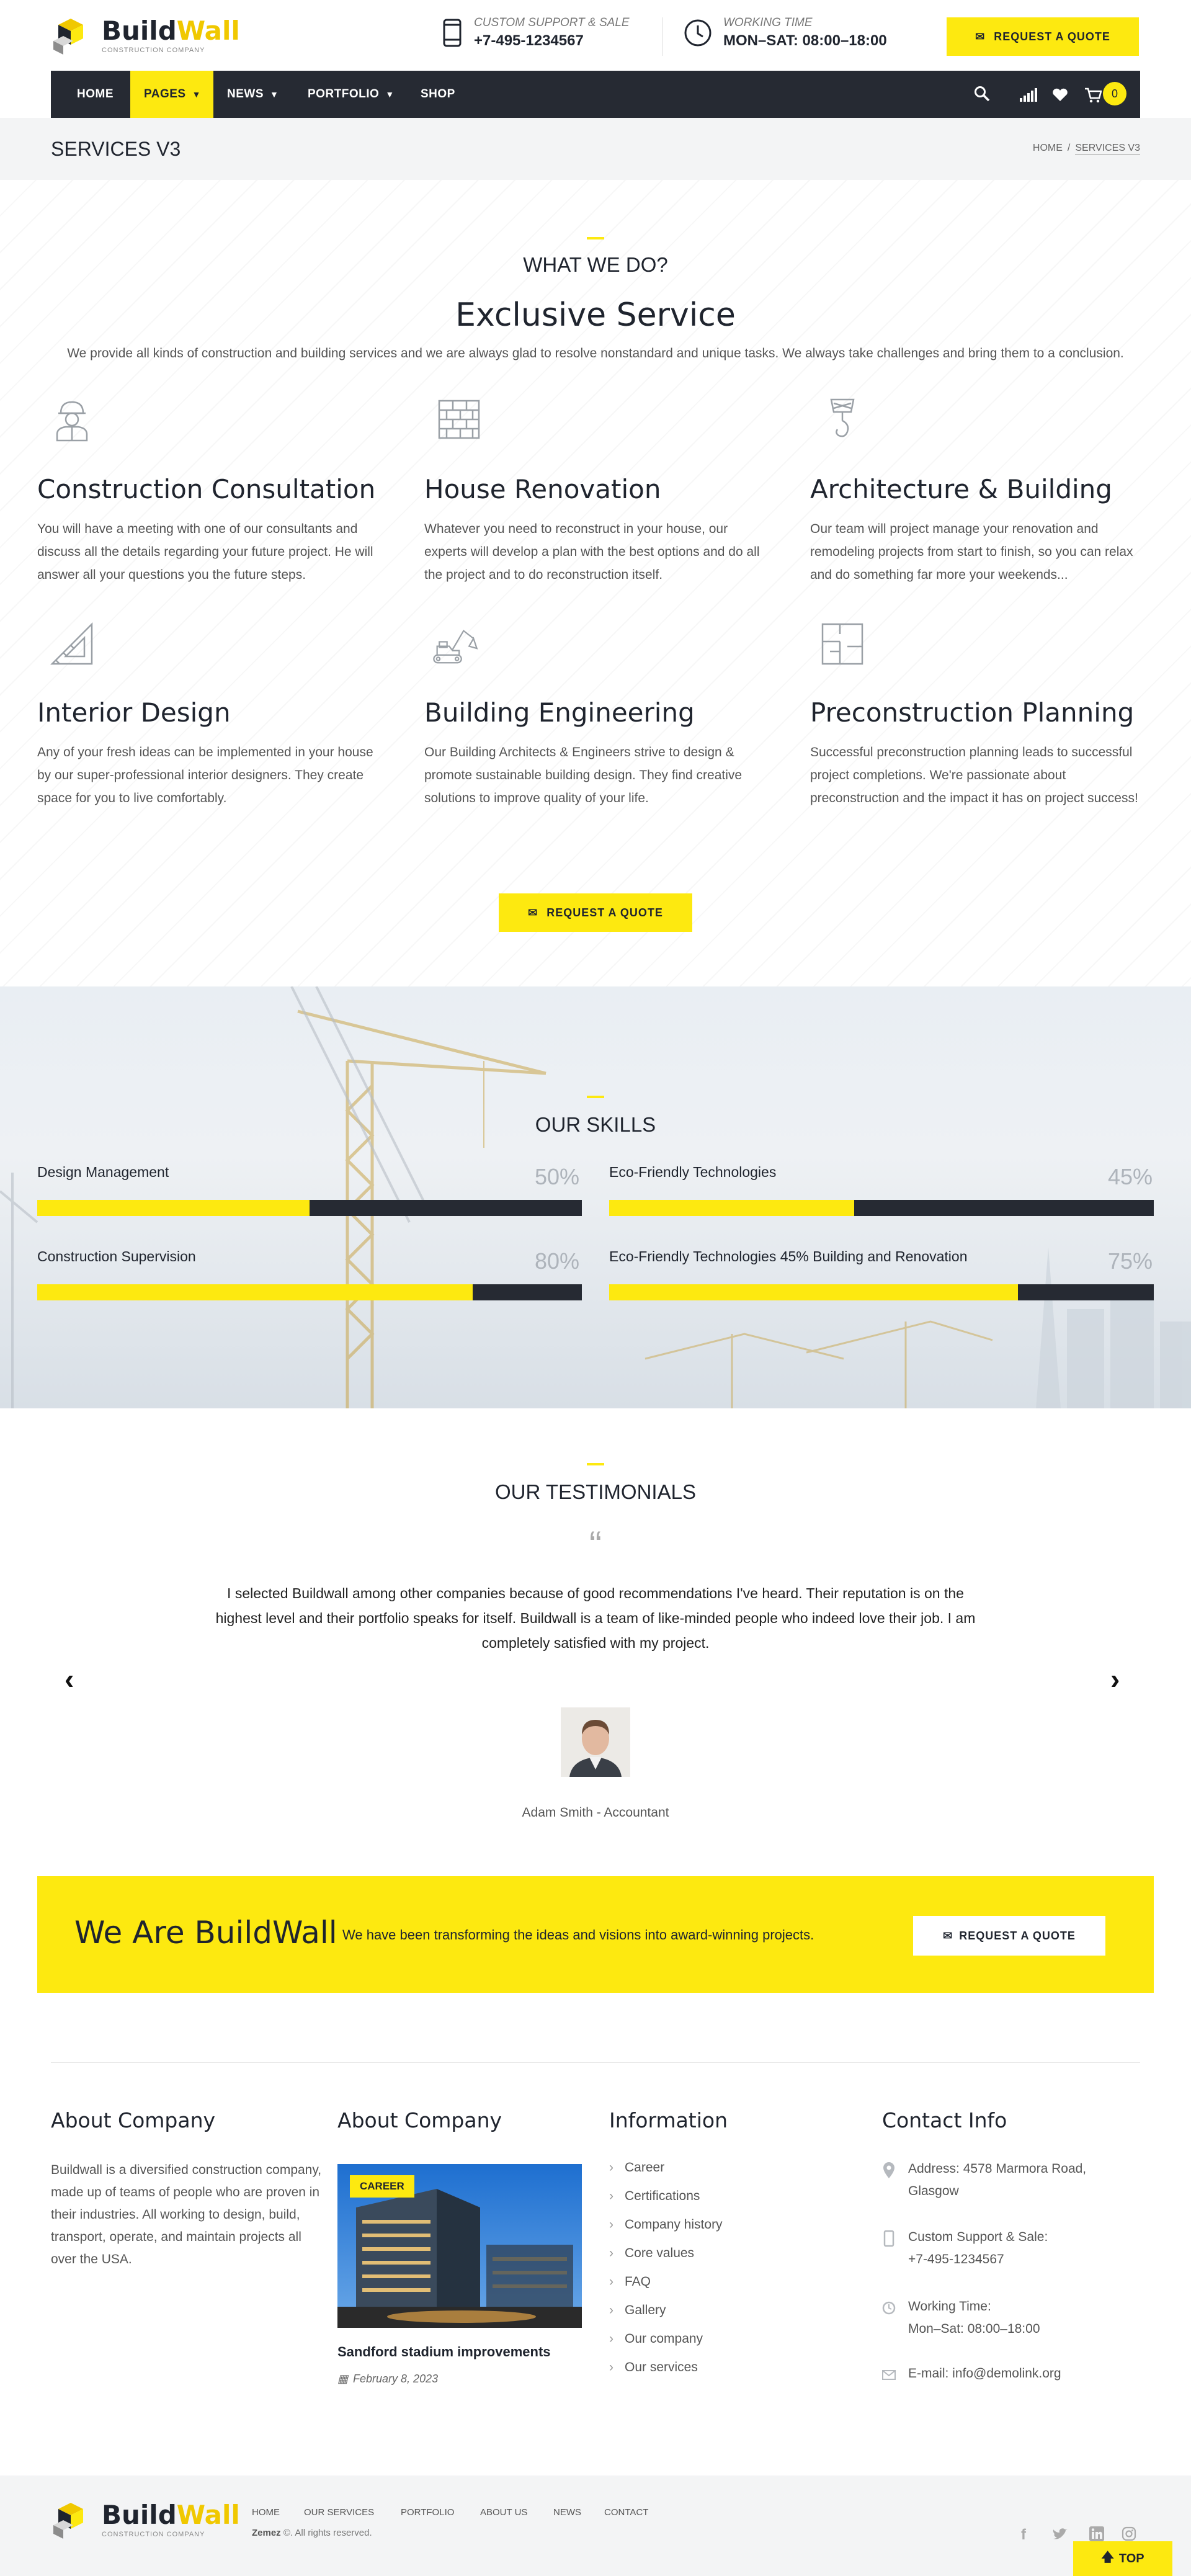  What do you see at coordinates (805, 40) in the screenshot?
I see `hours-value: MON–SAT: 08:00–18:00` at bounding box center [805, 40].